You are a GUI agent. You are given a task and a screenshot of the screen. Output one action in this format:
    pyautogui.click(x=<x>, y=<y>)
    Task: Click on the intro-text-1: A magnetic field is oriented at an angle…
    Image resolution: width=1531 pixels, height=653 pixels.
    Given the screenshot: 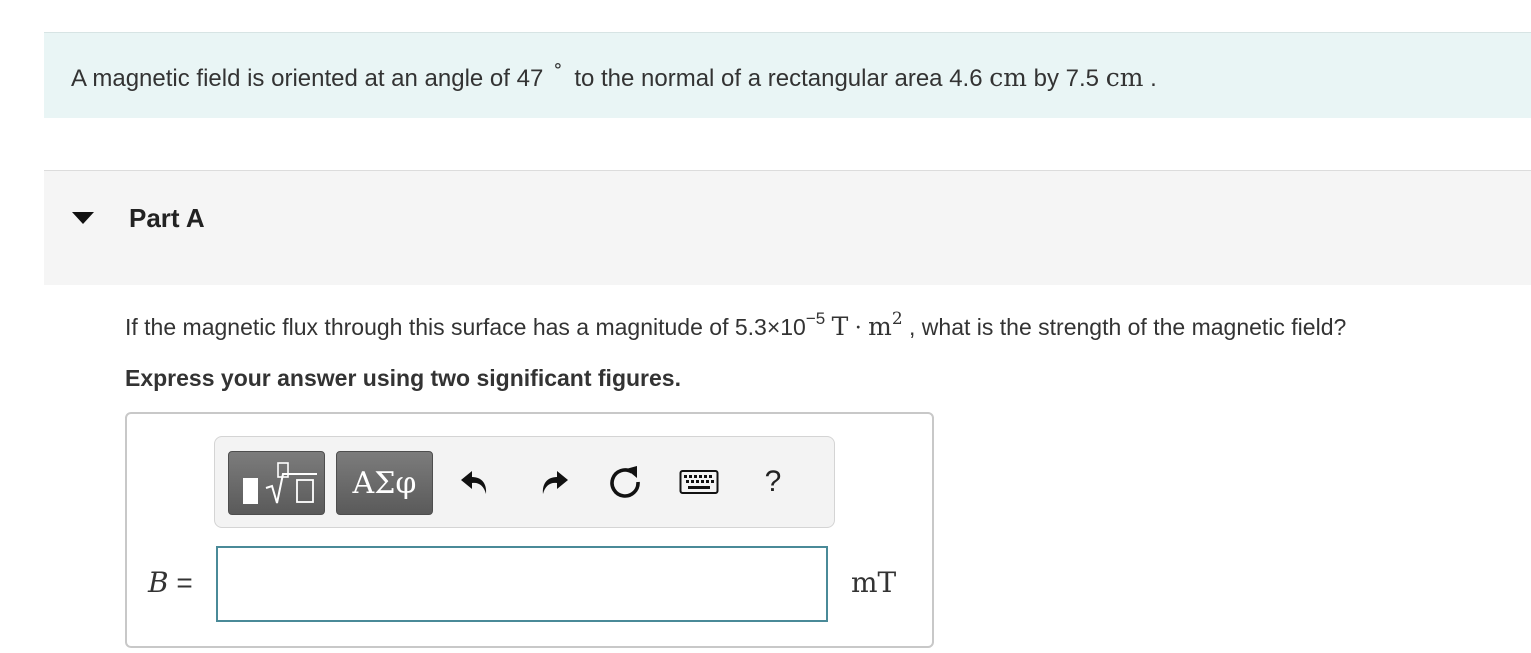 What is the action you would take?
    pyautogui.click(x=307, y=78)
    